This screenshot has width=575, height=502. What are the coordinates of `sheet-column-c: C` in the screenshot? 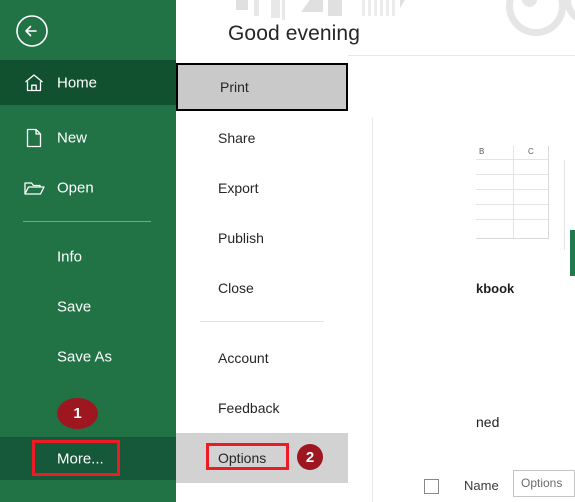 It's located at (531, 151).